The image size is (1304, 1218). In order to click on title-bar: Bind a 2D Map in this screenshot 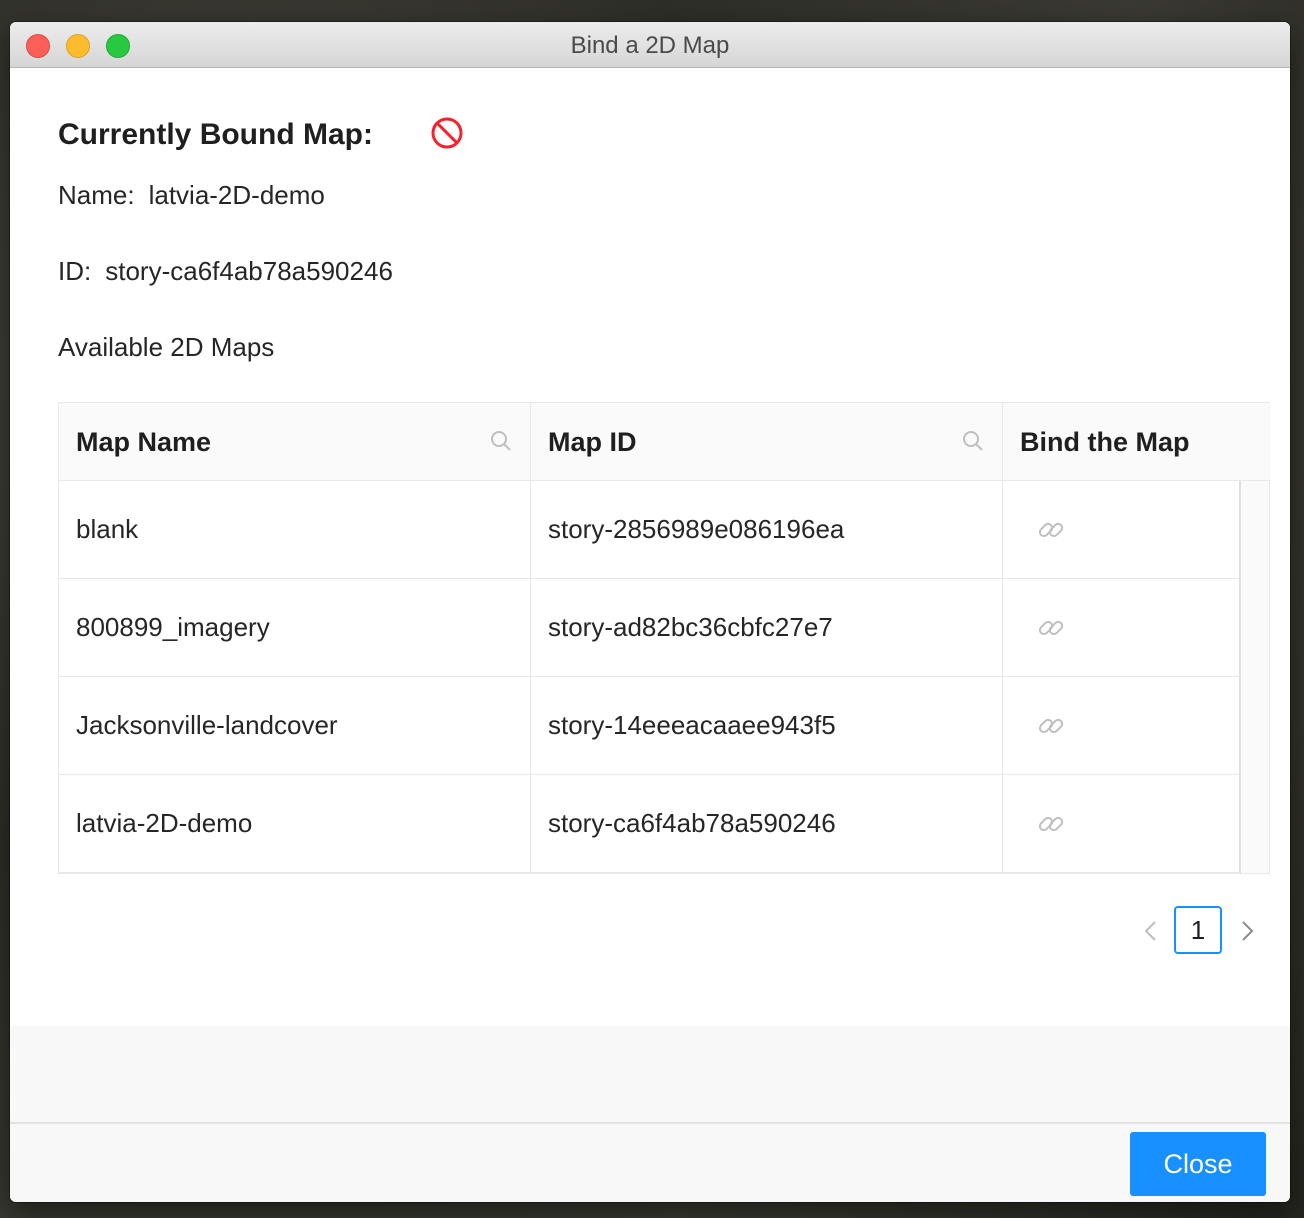, I will do `click(650, 45)`.